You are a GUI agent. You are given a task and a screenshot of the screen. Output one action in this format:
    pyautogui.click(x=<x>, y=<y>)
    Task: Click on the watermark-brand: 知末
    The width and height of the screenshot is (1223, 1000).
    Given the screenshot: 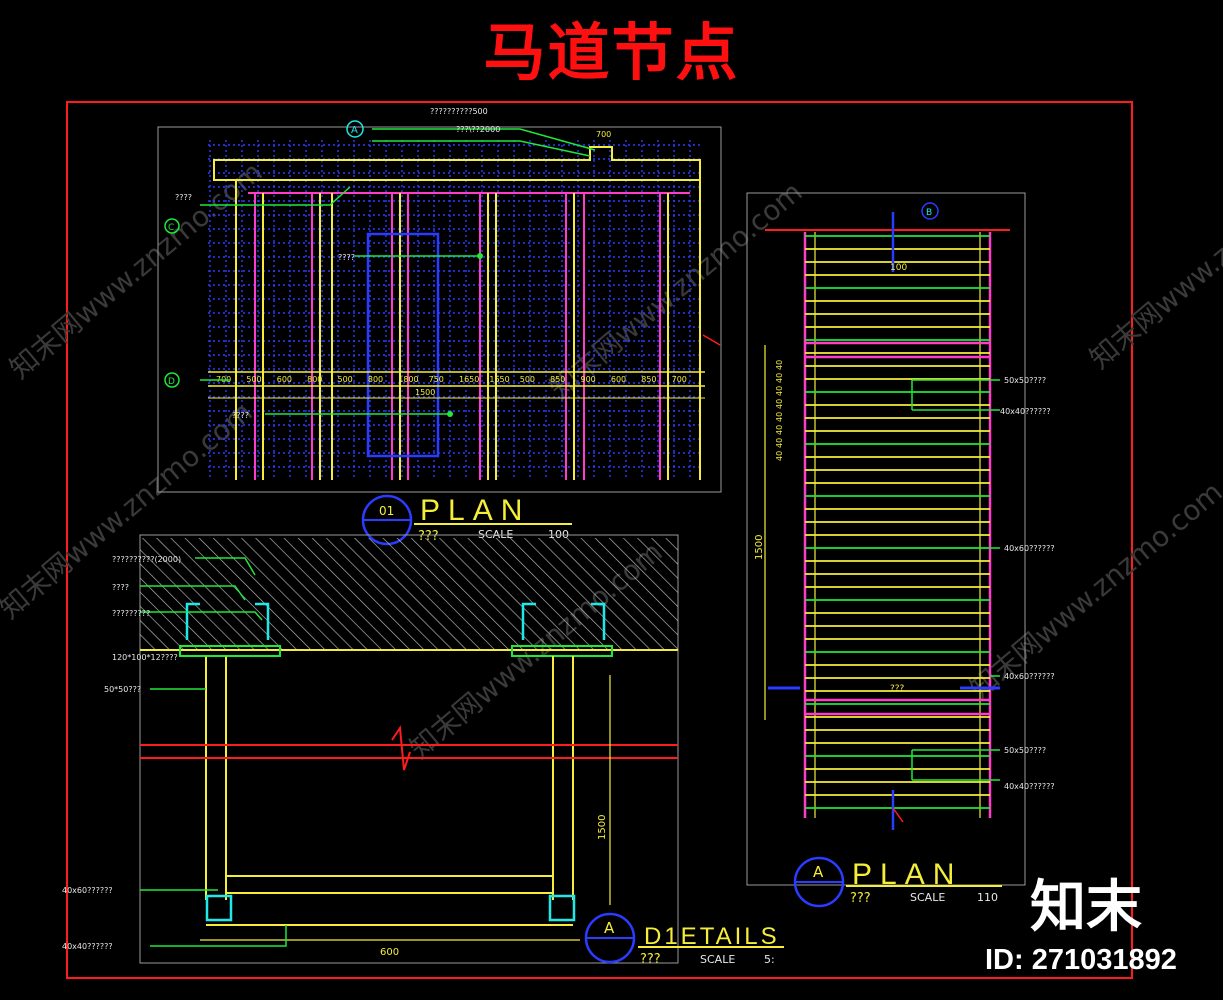 What is the action you would take?
    pyautogui.click(x=1086, y=907)
    